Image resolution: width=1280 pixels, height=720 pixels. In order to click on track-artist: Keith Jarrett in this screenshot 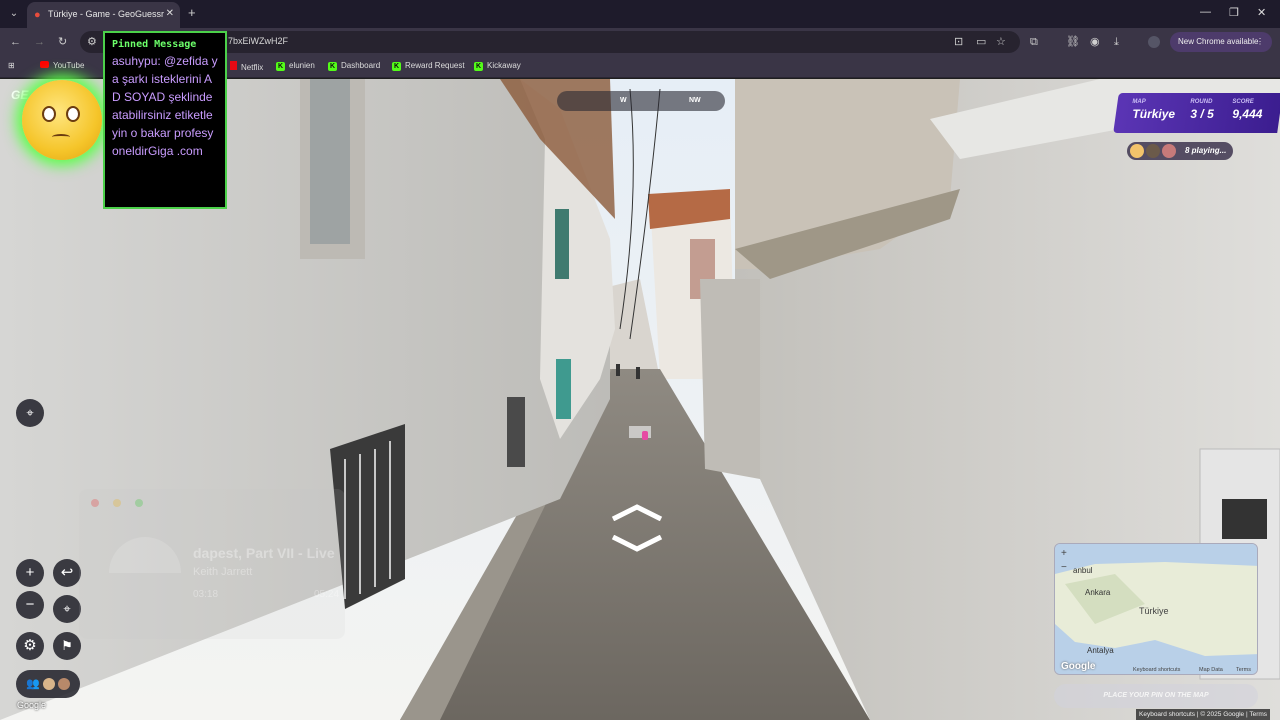, I will do `click(223, 572)`.